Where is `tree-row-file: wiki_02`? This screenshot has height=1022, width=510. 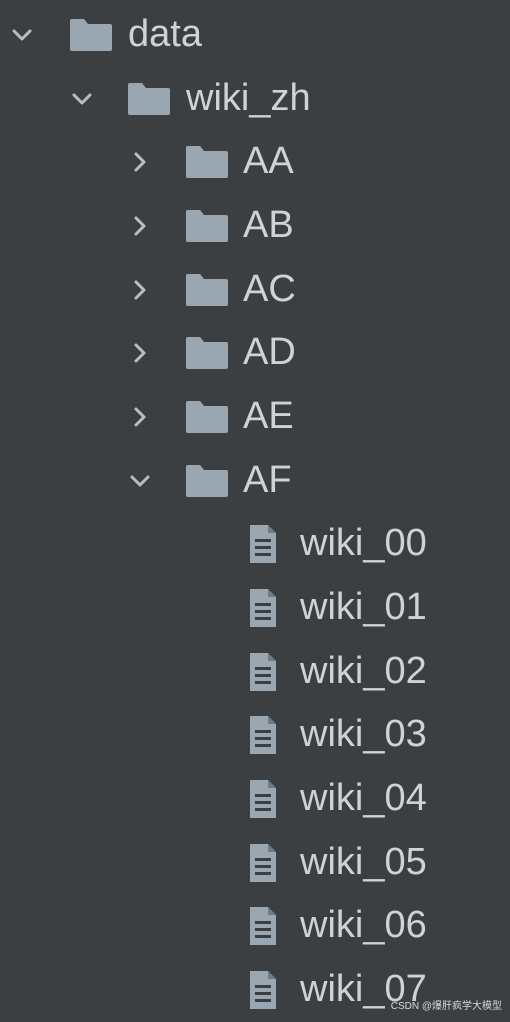 tree-row-file: wiki_02 is located at coordinates (255, 672).